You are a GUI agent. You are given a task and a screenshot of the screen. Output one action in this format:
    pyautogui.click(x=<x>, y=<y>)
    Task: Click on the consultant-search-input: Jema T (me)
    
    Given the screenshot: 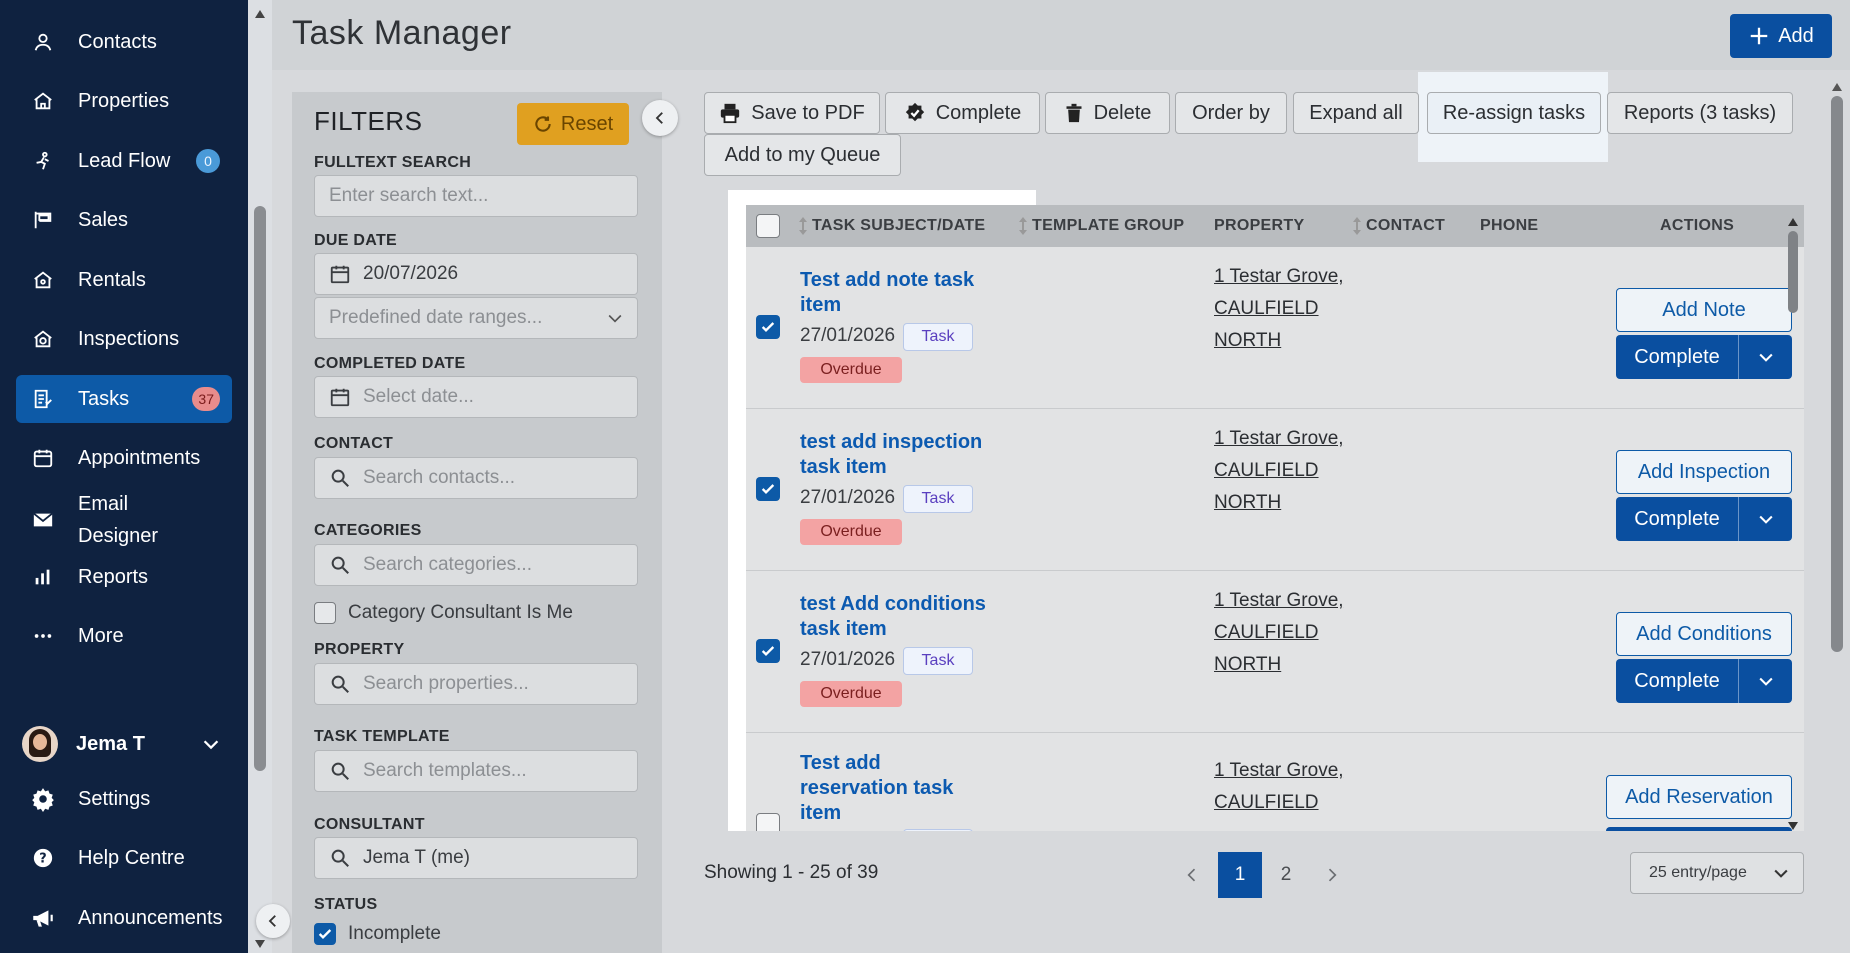 What is the action you would take?
    pyautogui.click(x=476, y=858)
    